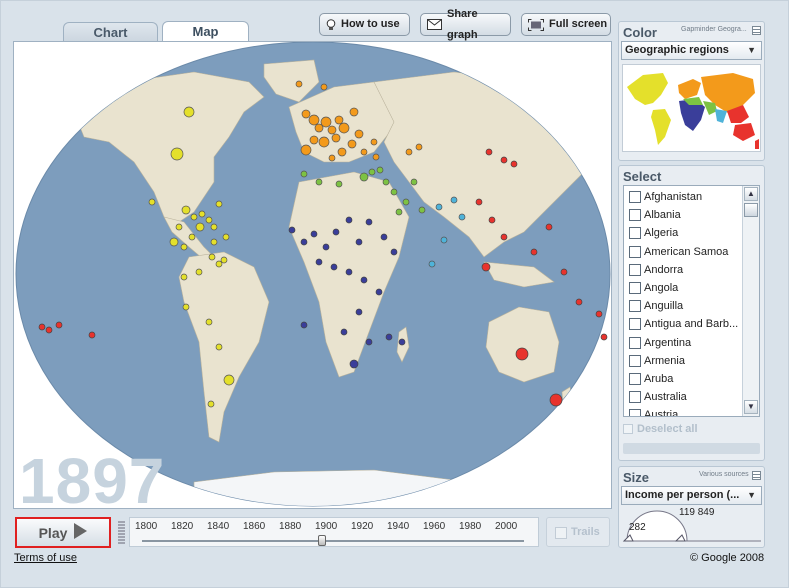  What do you see at coordinates (189, 112) in the screenshot?
I see `bubble-canada` at bounding box center [189, 112].